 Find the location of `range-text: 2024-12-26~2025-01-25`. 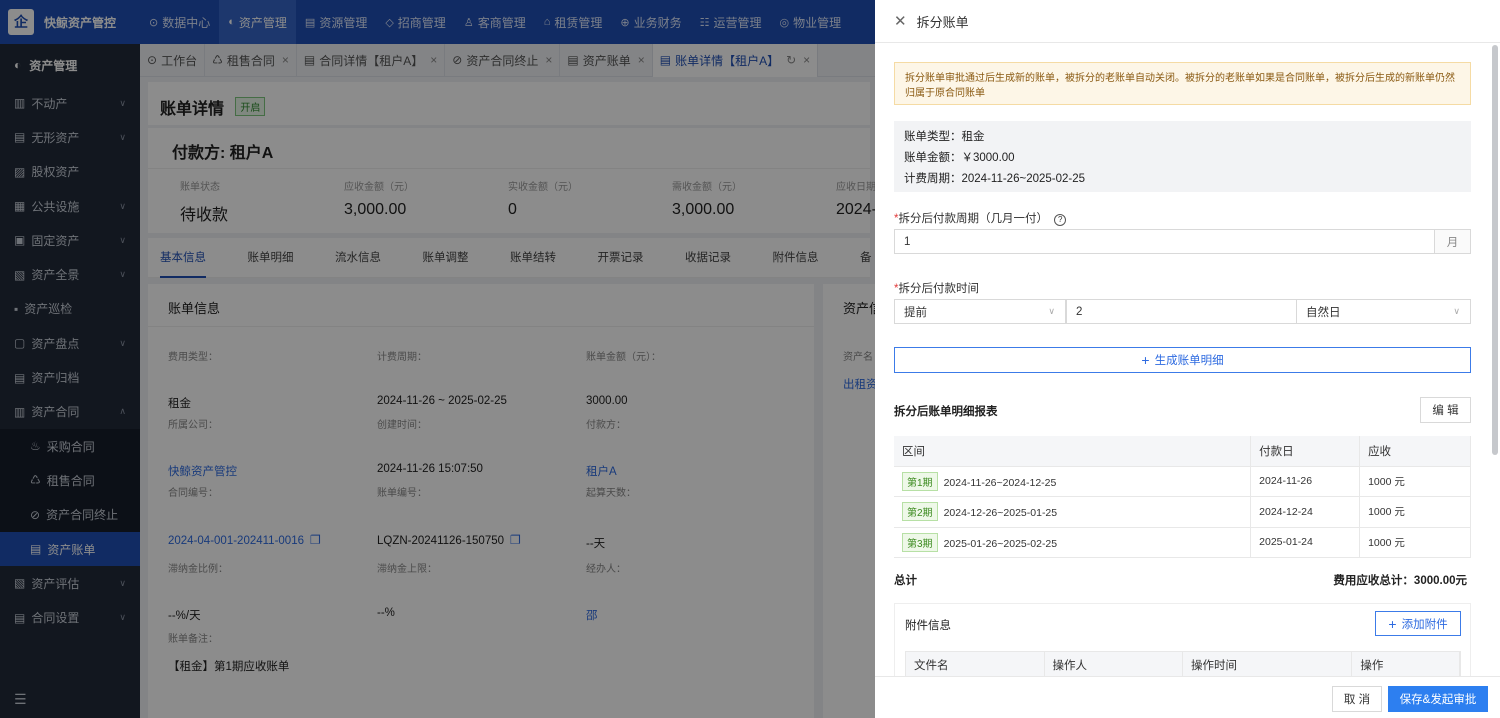

range-text: 2024-12-26~2025-01-25 is located at coordinates (1000, 513).